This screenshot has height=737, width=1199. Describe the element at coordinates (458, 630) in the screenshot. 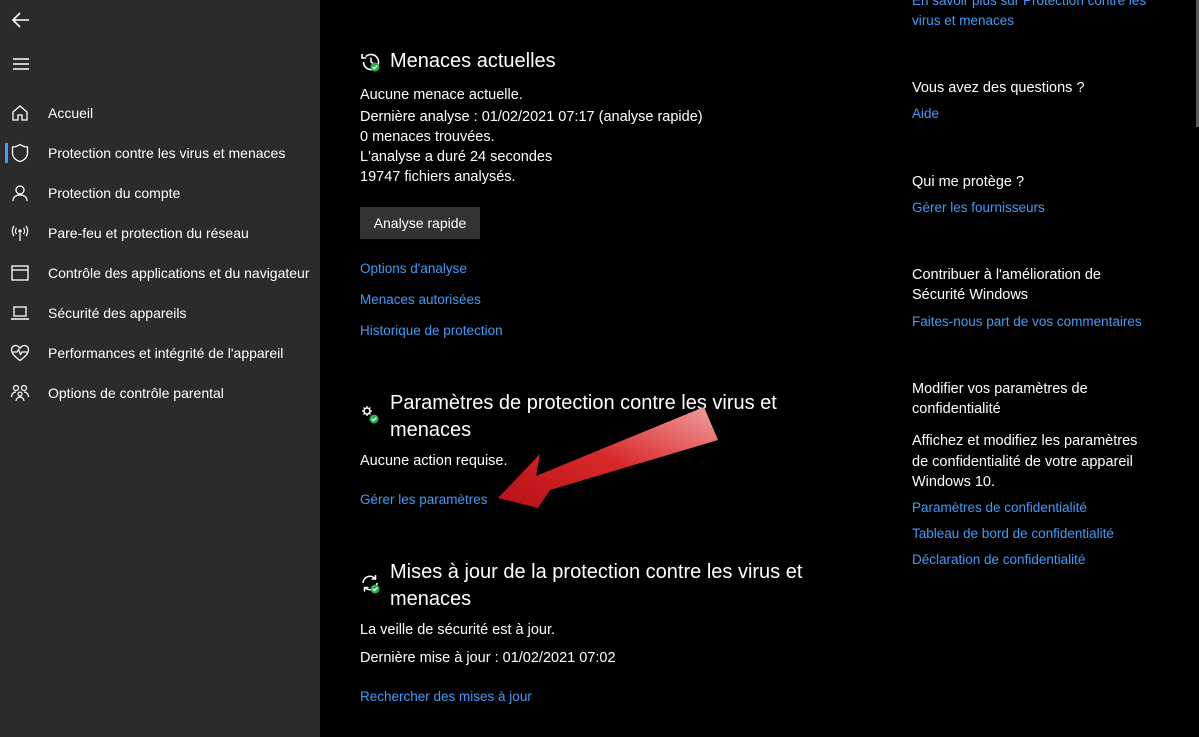

I see `update-status: La veille de sécurité est à jour.` at that location.